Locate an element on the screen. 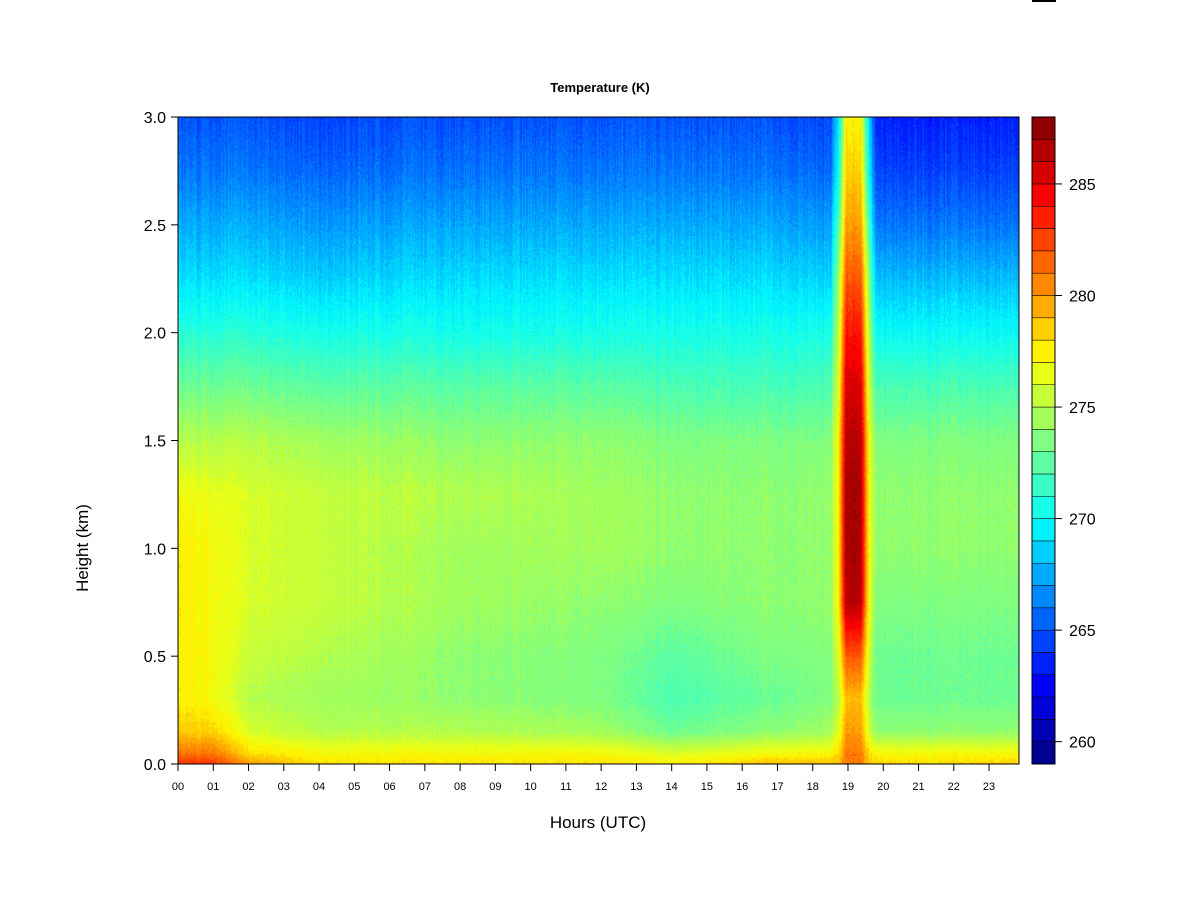 This screenshot has width=1200, height=900. y-tick-label: 1.5 is located at coordinates (155, 442).